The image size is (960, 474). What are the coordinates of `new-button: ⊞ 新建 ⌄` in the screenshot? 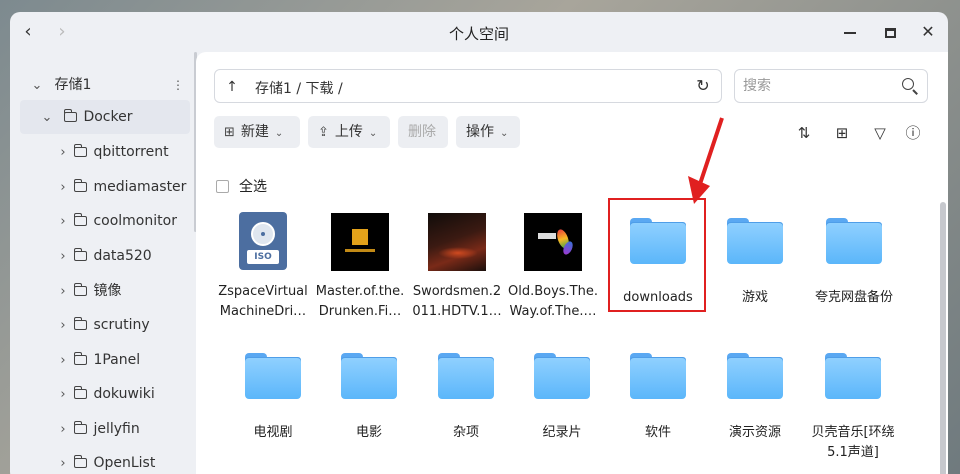 It's located at (257, 132).